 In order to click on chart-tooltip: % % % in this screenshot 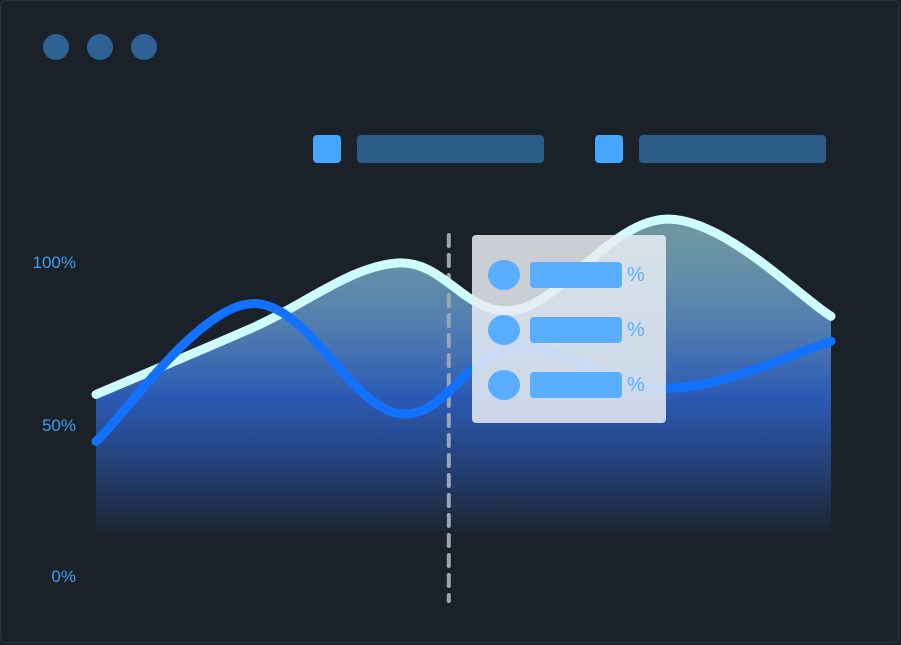, I will do `click(569, 329)`.